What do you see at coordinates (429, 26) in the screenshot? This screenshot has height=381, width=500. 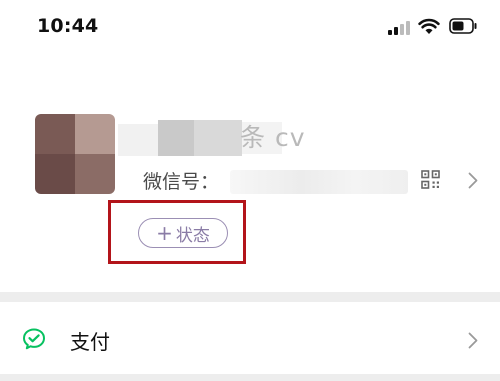 I see `wifi-icon` at bounding box center [429, 26].